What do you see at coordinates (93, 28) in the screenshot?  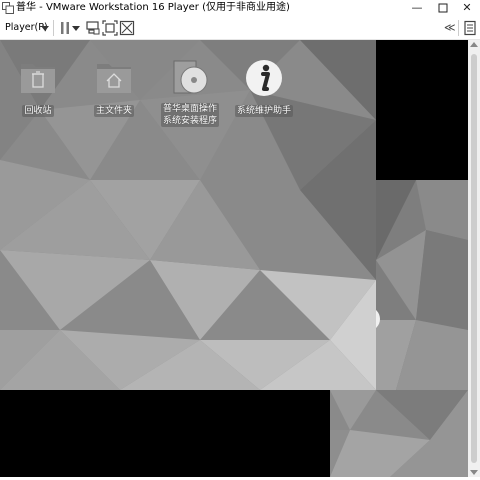 I see `send-ctrl-alt-del-icon` at bounding box center [93, 28].